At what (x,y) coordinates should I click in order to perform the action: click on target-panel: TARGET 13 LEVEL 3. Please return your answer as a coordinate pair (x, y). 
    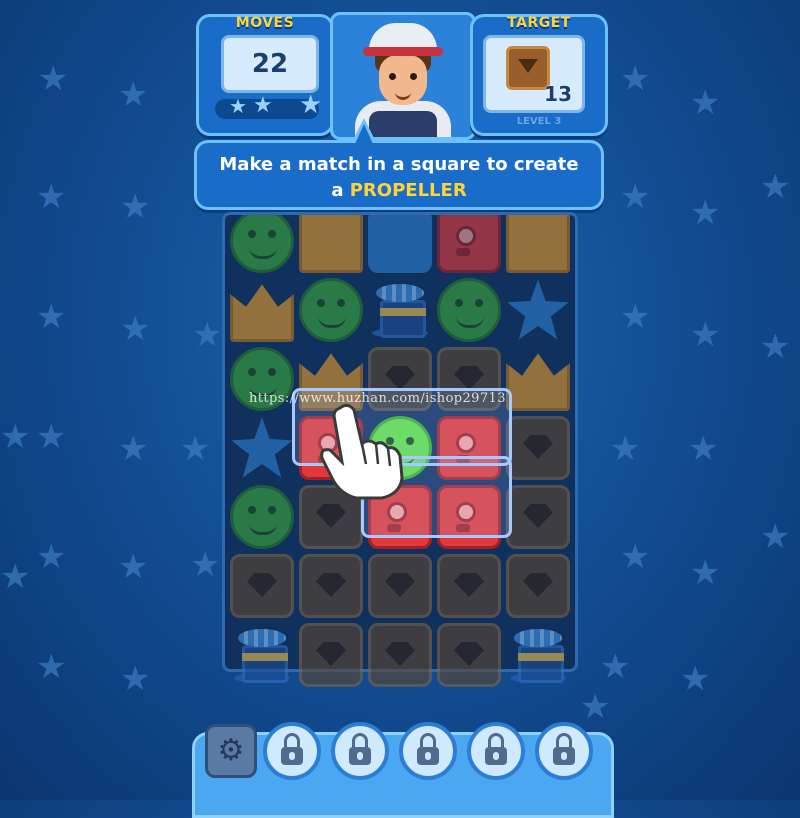
    Looking at the image, I should click on (539, 75).